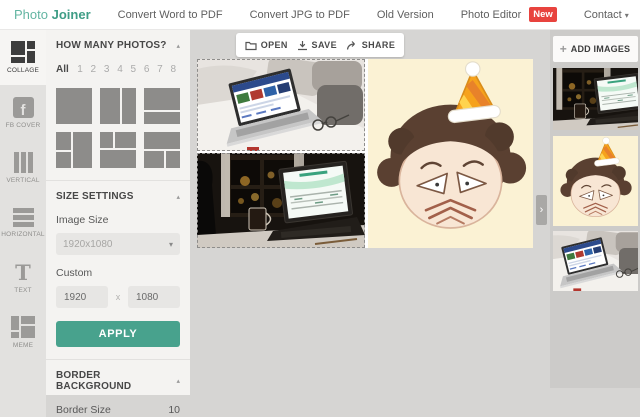  I want to click on share-button: SHARE, so click(371, 45).